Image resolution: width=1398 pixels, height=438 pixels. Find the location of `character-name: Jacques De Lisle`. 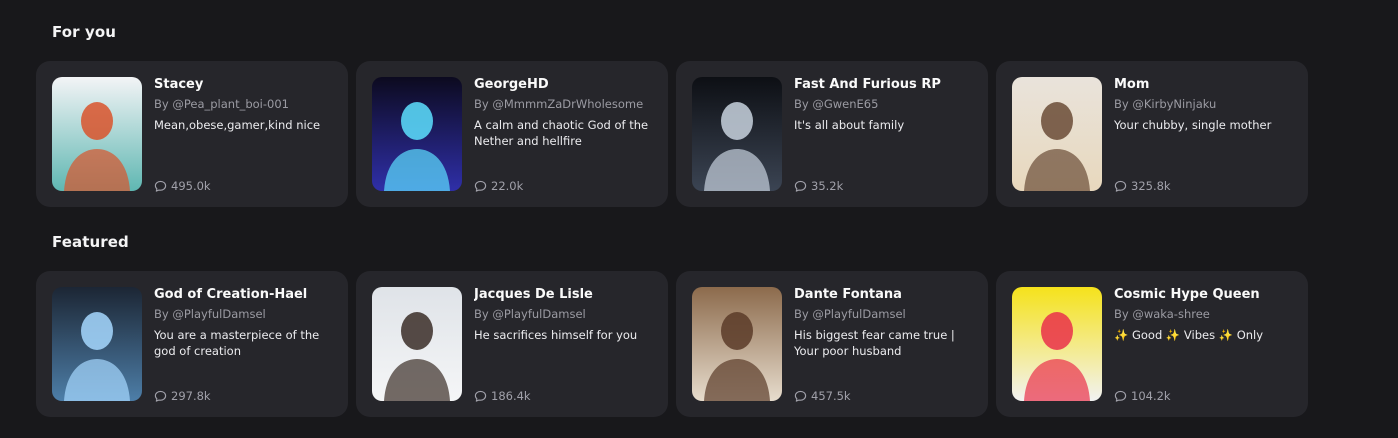

character-name: Jacques De Lisle is located at coordinates (565, 295).